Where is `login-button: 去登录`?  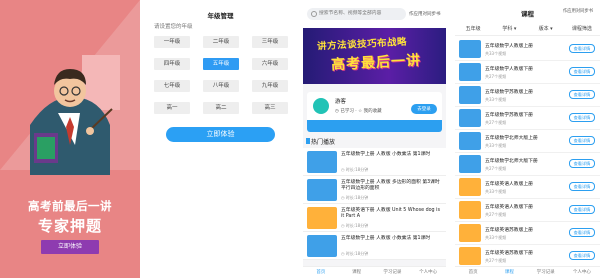 login-button: 去登录 is located at coordinates (424, 109).